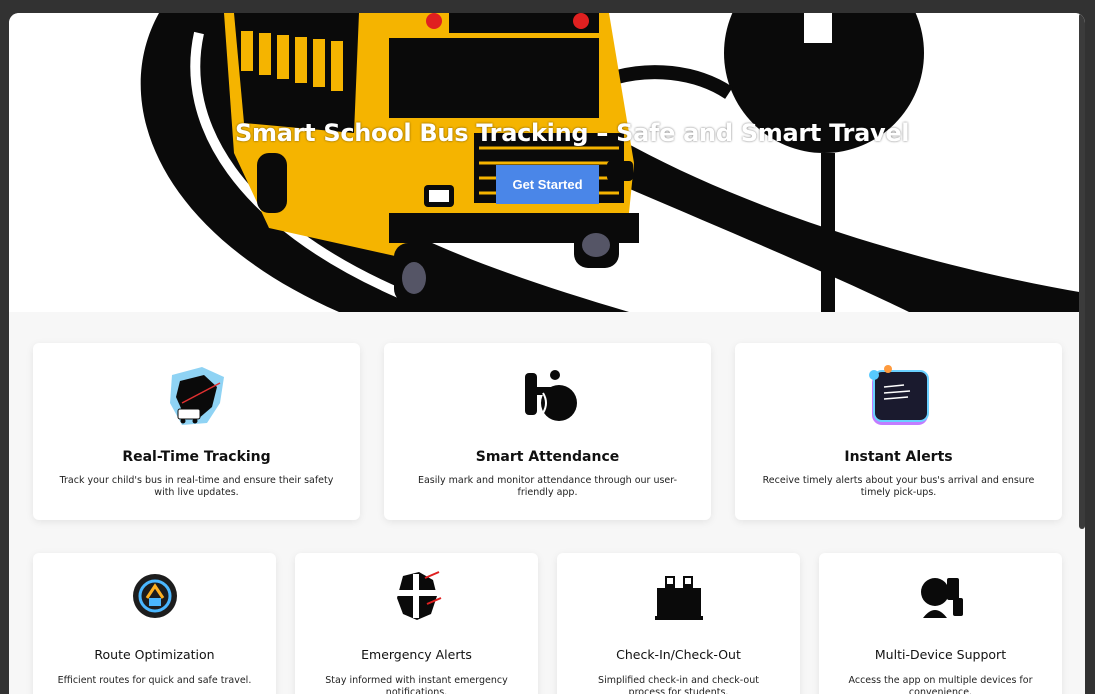 The height and width of the screenshot is (694, 1095). What do you see at coordinates (940, 654) in the screenshot?
I see `feature-title: Multi-Device Support` at bounding box center [940, 654].